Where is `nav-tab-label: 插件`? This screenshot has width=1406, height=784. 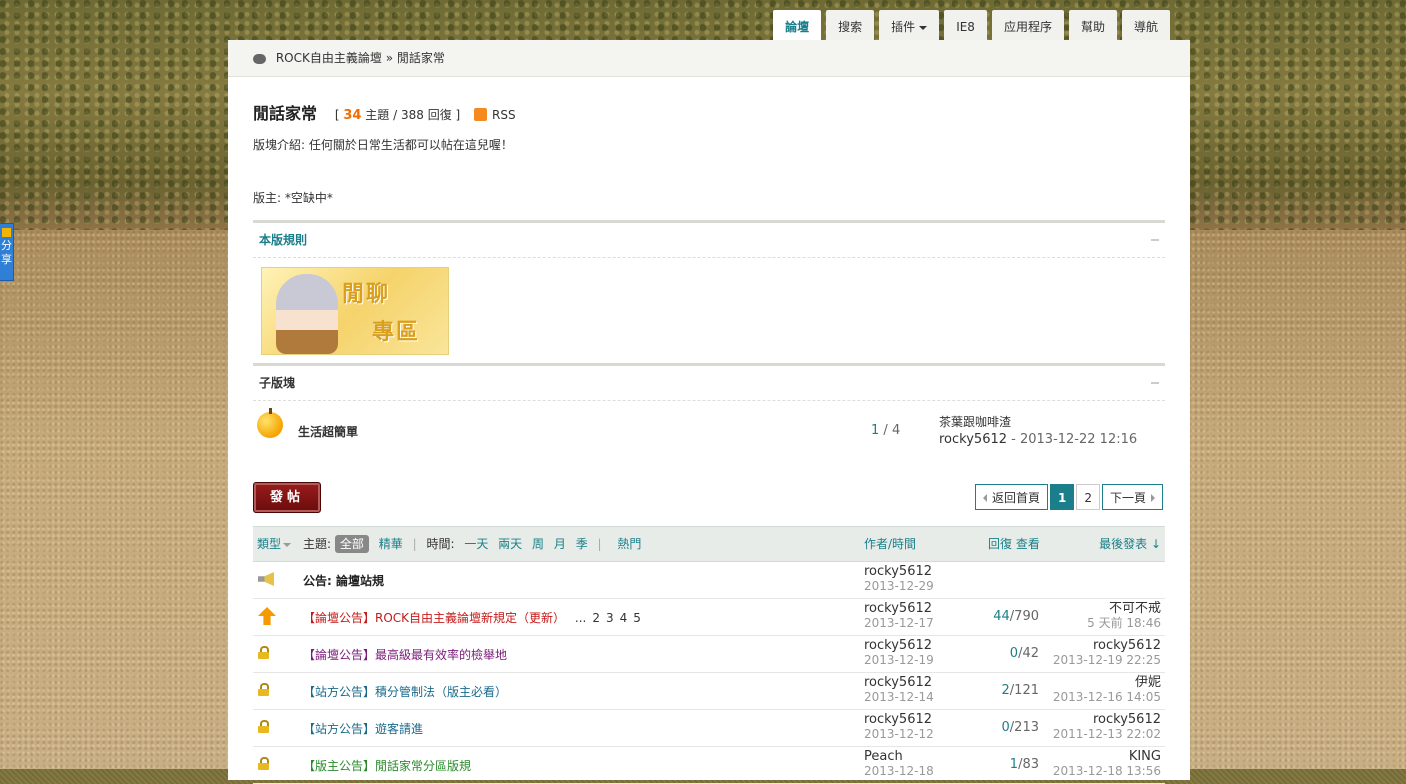
nav-tab-label: 插件 is located at coordinates (903, 27).